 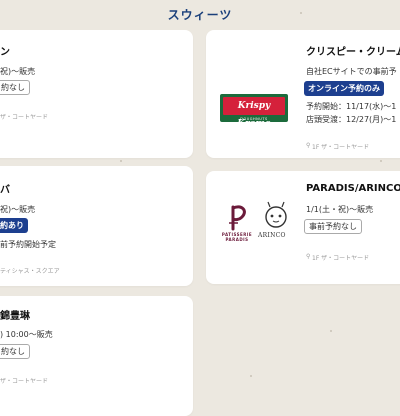 I want to click on shop-name: ン, so click(x=5, y=52).